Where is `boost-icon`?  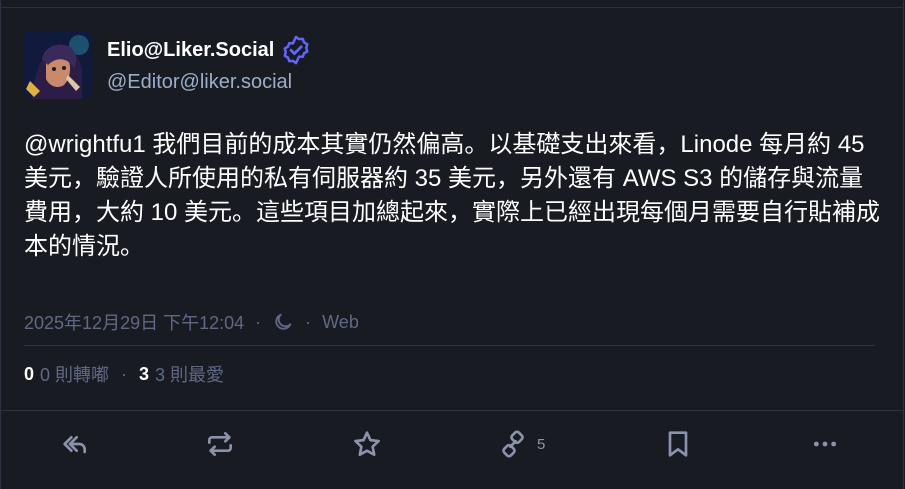
boost-icon is located at coordinates (220, 444).